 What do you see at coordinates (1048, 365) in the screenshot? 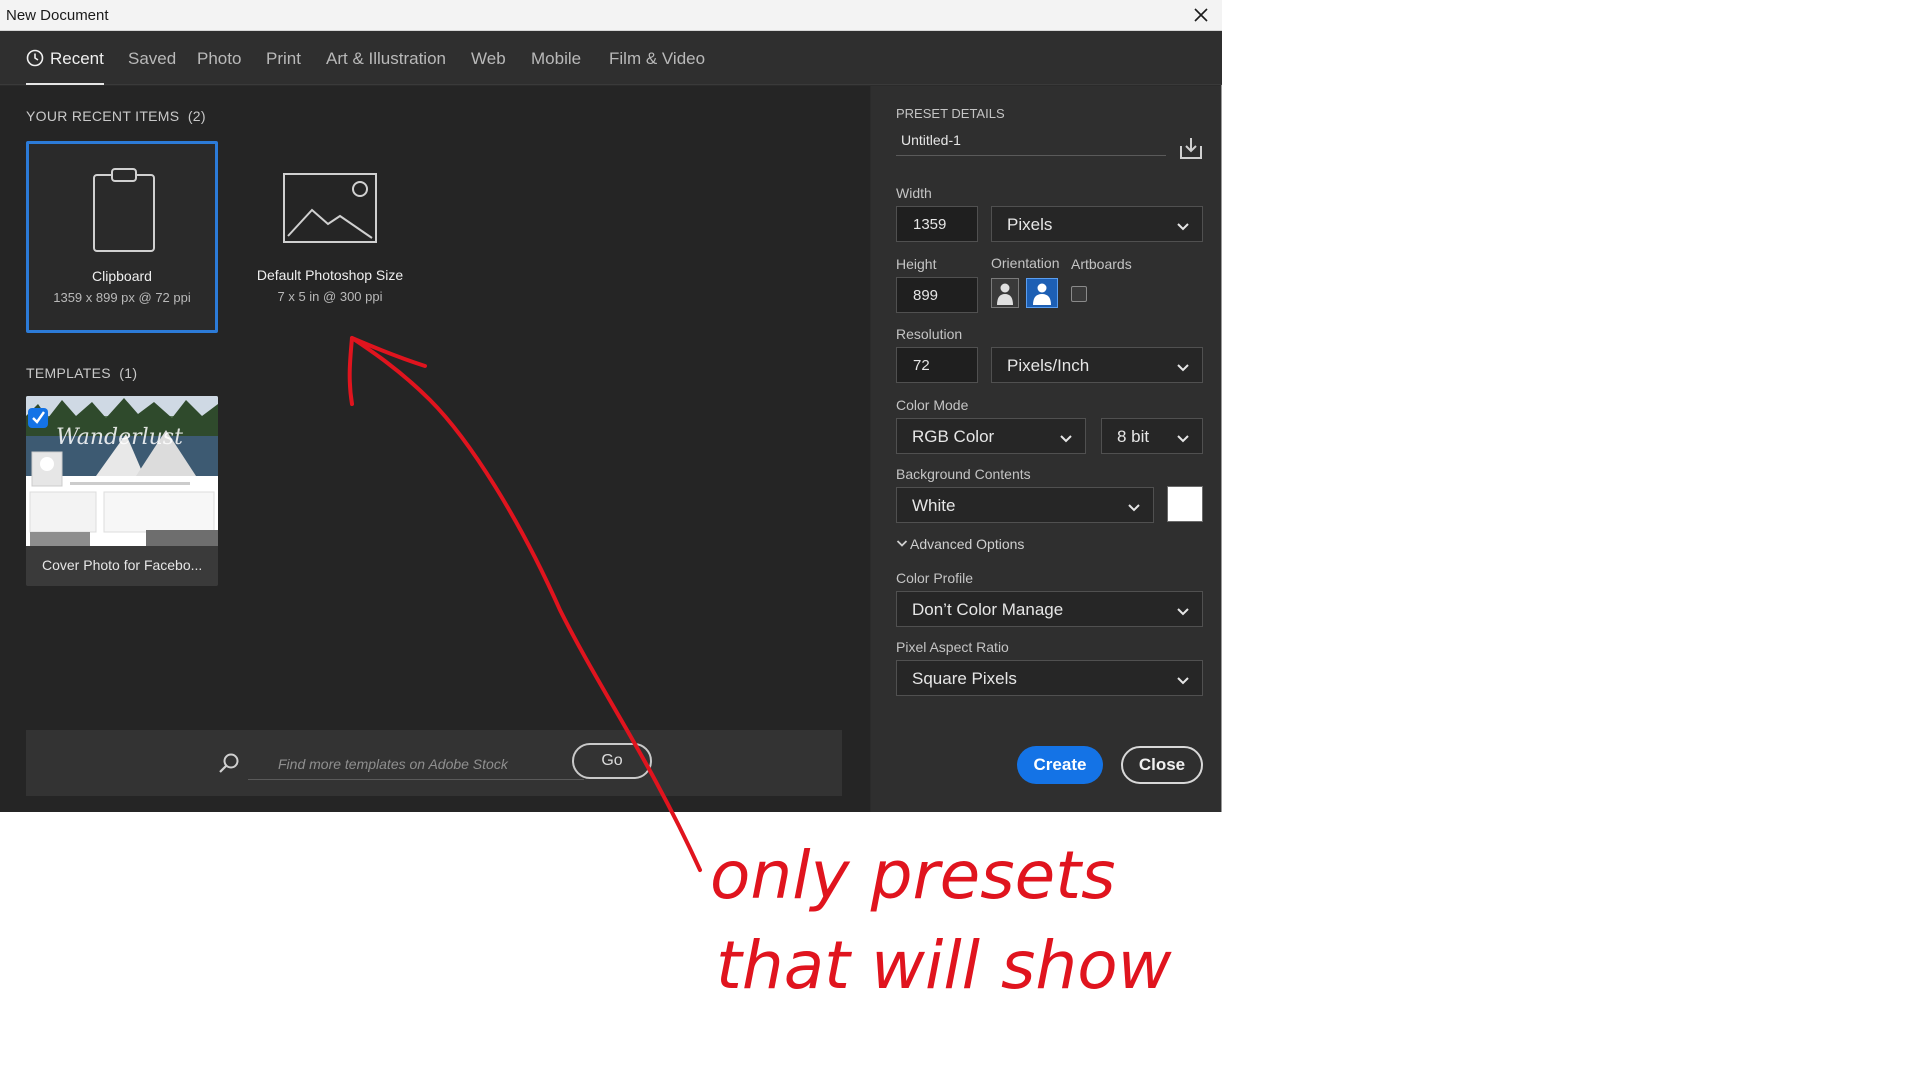
I see `resolution-unit-value: Pixels/Inch` at bounding box center [1048, 365].